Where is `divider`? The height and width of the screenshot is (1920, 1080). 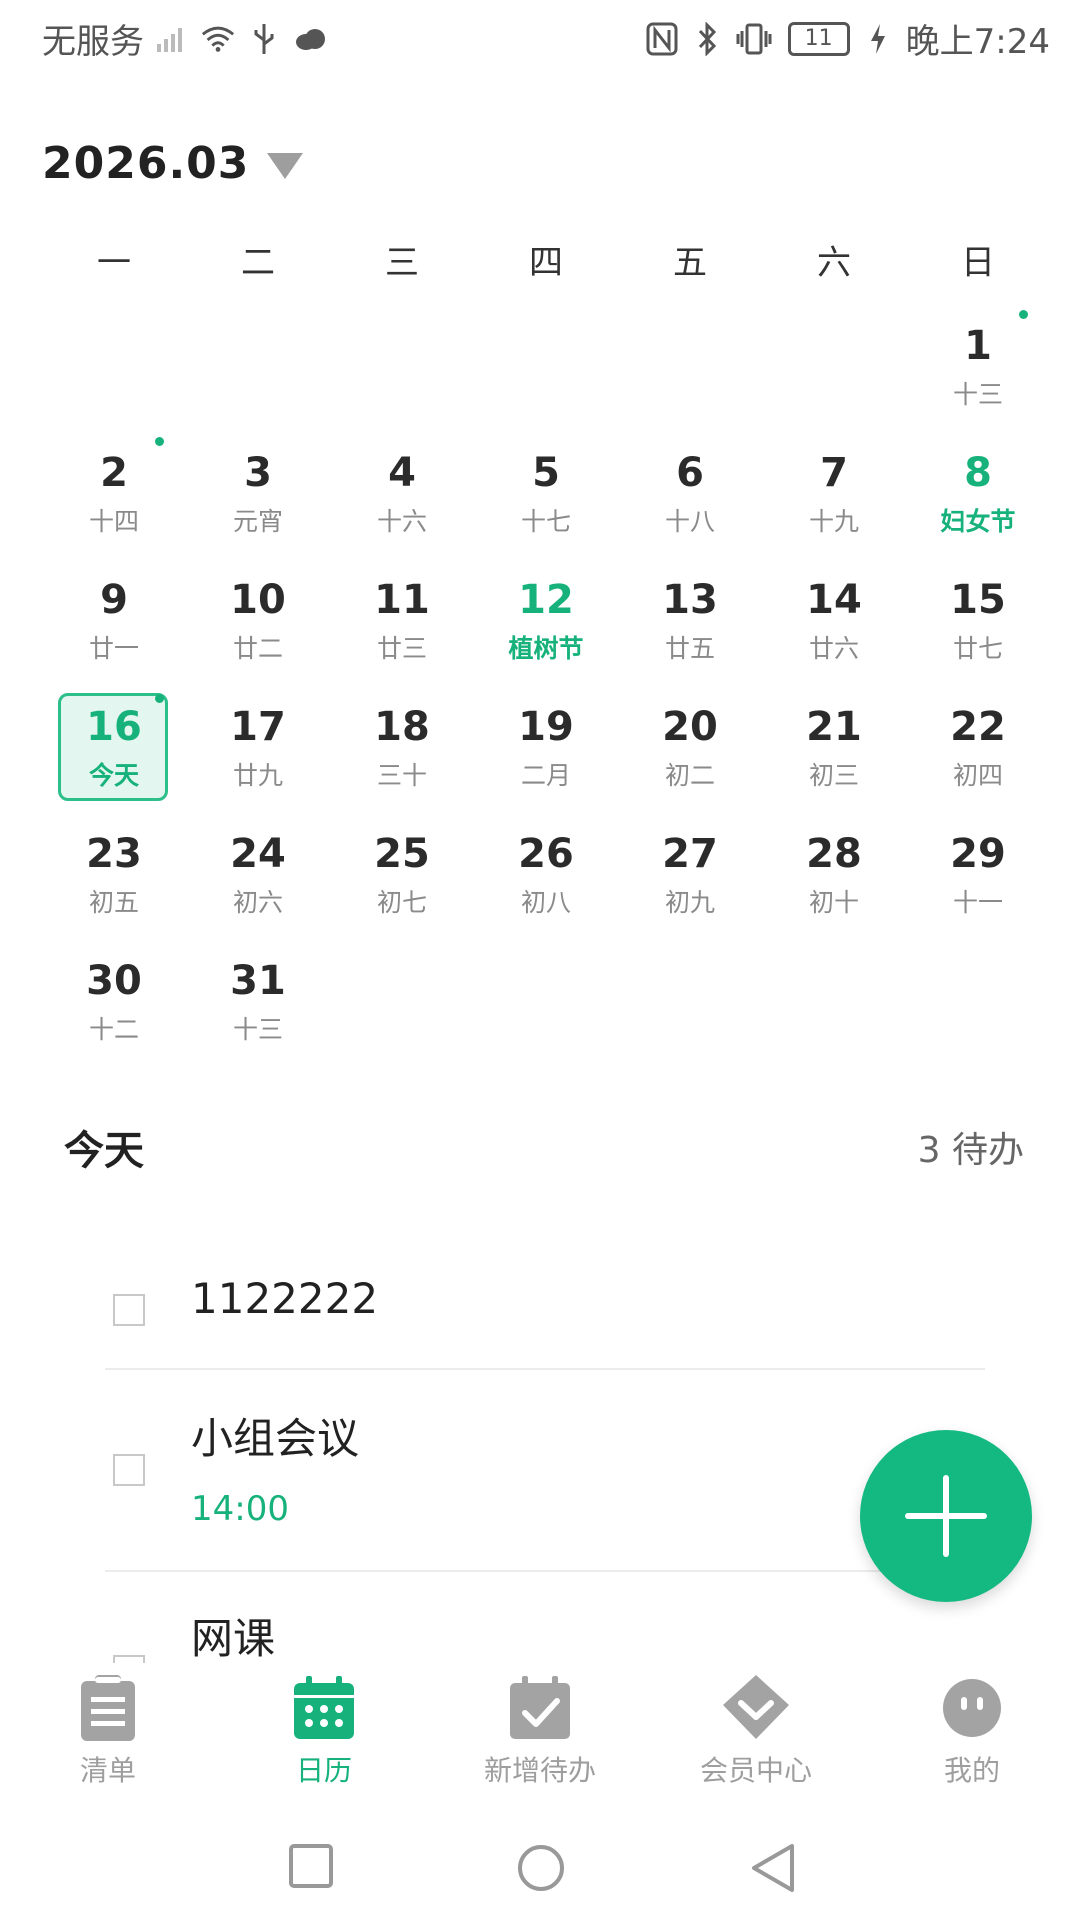 divider is located at coordinates (545, 1369).